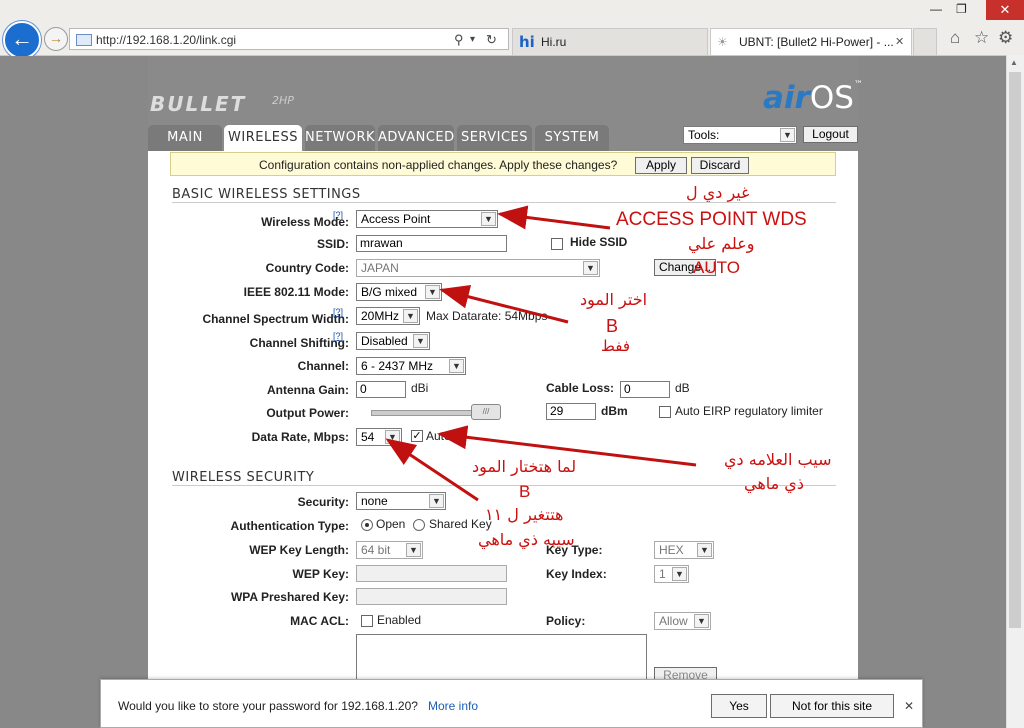 The image size is (1024, 728). What do you see at coordinates (612, 326) in the screenshot?
I see `annotation-2-line-2: B` at bounding box center [612, 326].